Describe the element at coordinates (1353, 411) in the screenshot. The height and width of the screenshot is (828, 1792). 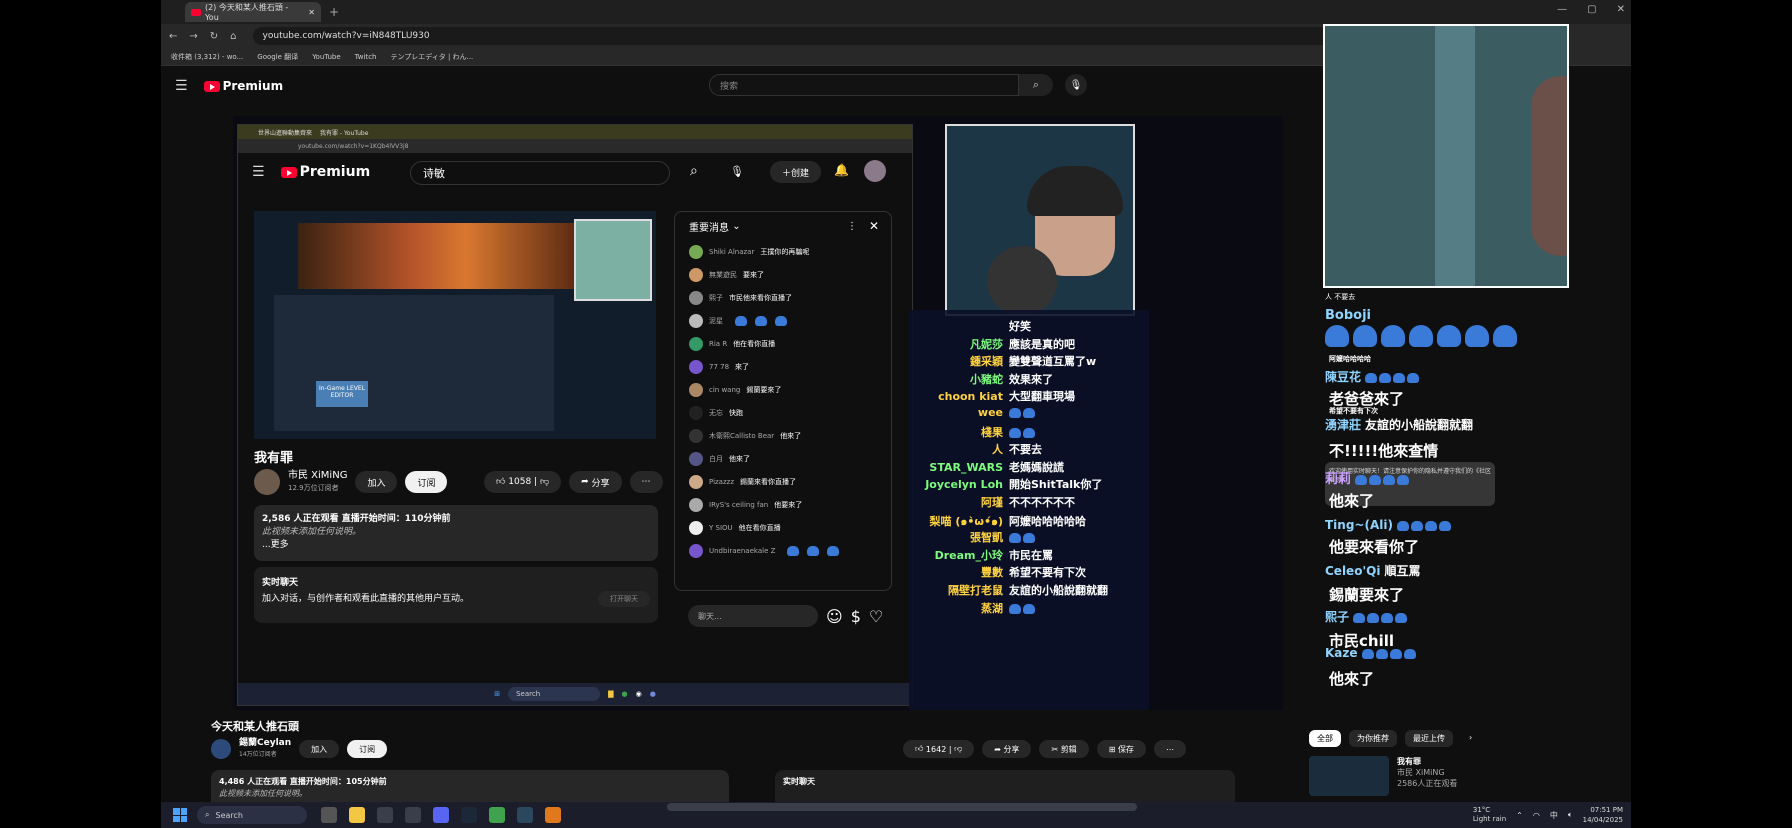
I see `right-chat-text: 希望不要有下次` at that location.